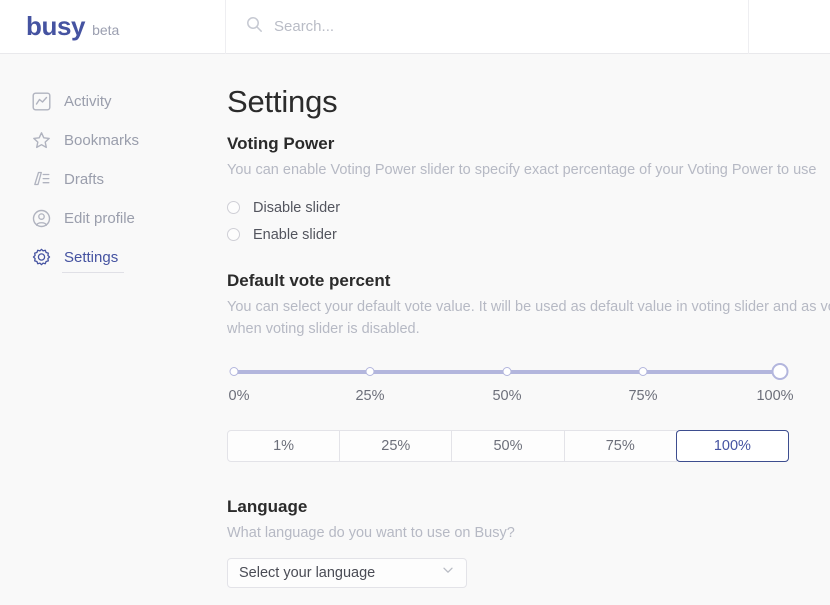 The width and height of the screenshot is (830, 605). What do you see at coordinates (56, 26) in the screenshot?
I see `logo-text: busy` at bounding box center [56, 26].